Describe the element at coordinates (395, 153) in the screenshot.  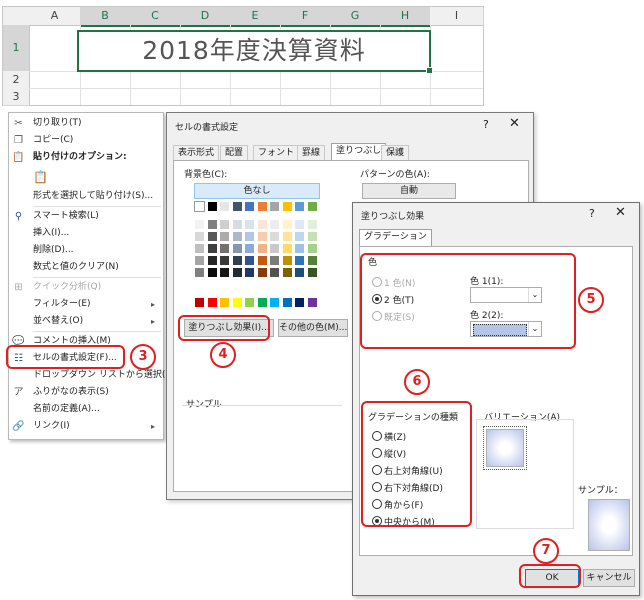
I see `tab-protection: 保護` at that location.